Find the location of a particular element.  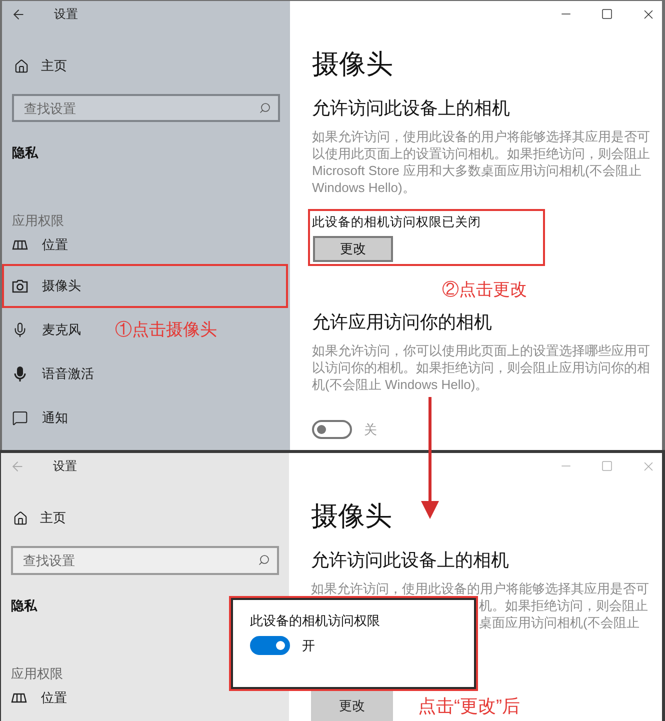

annotation-label: ①点击摄像头 is located at coordinates (166, 330).